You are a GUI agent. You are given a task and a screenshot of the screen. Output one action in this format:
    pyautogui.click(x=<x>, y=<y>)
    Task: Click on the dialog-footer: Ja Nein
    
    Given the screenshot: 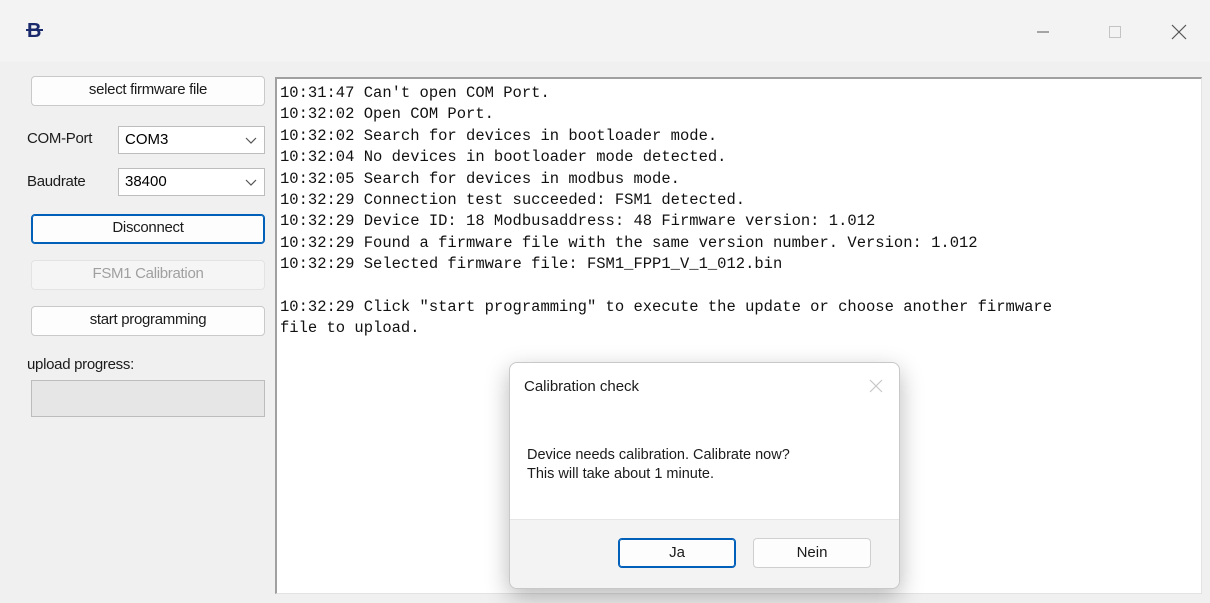 What is the action you would take?
    pyautogui.click(x=704, y=553)
    